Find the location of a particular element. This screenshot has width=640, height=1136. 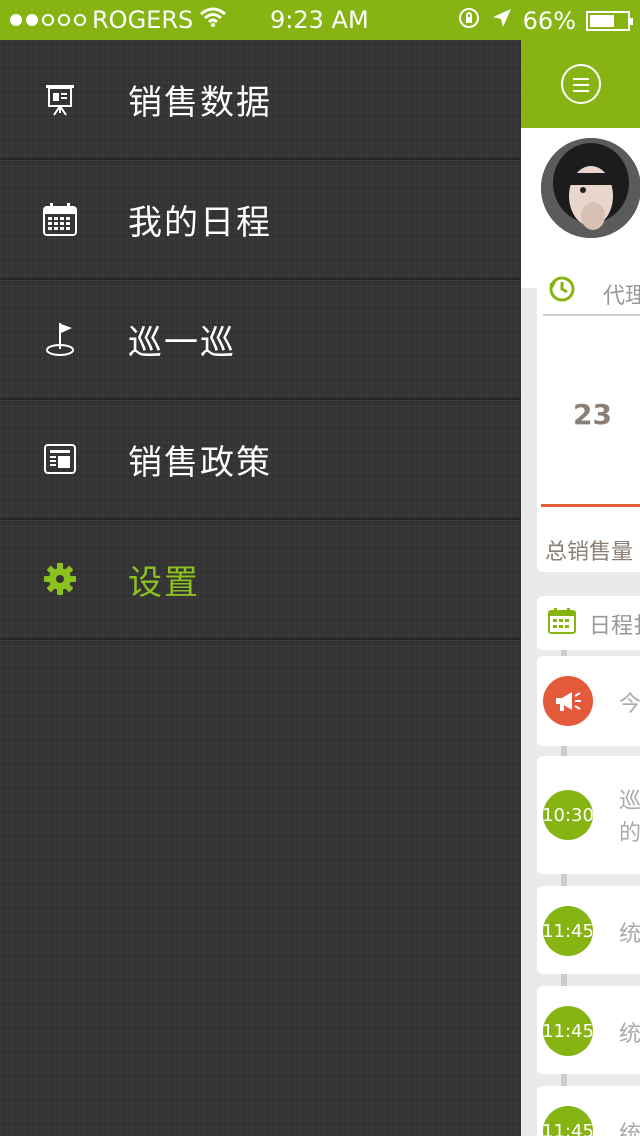

menu-item-patrol: 巡一巡 is located at coordinates (260, 340).